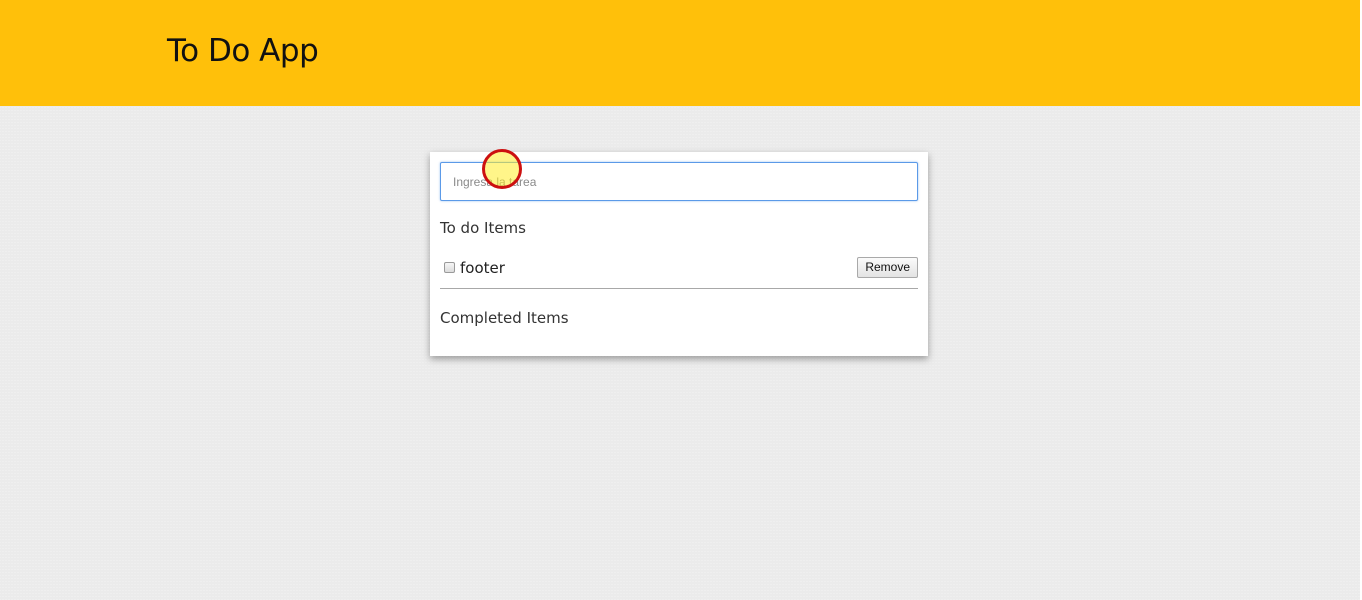  Describe the element at coordinates (449, 267) in the screenshot. I see `todo-item-checkbox` at that location.